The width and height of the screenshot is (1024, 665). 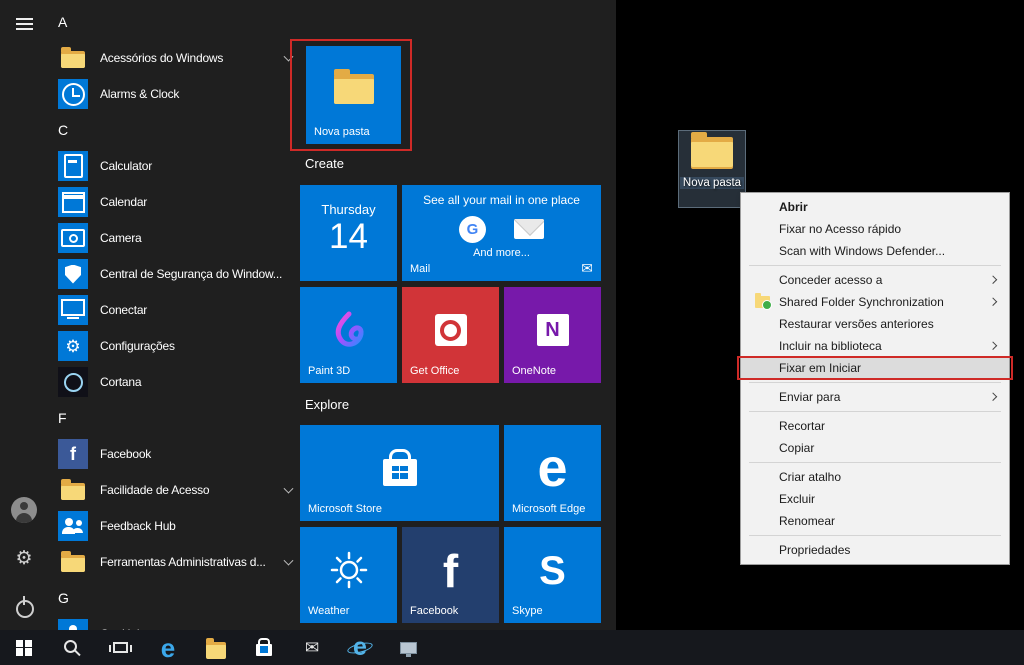 I want to click on user-account-button, so click(x=24, y=510).